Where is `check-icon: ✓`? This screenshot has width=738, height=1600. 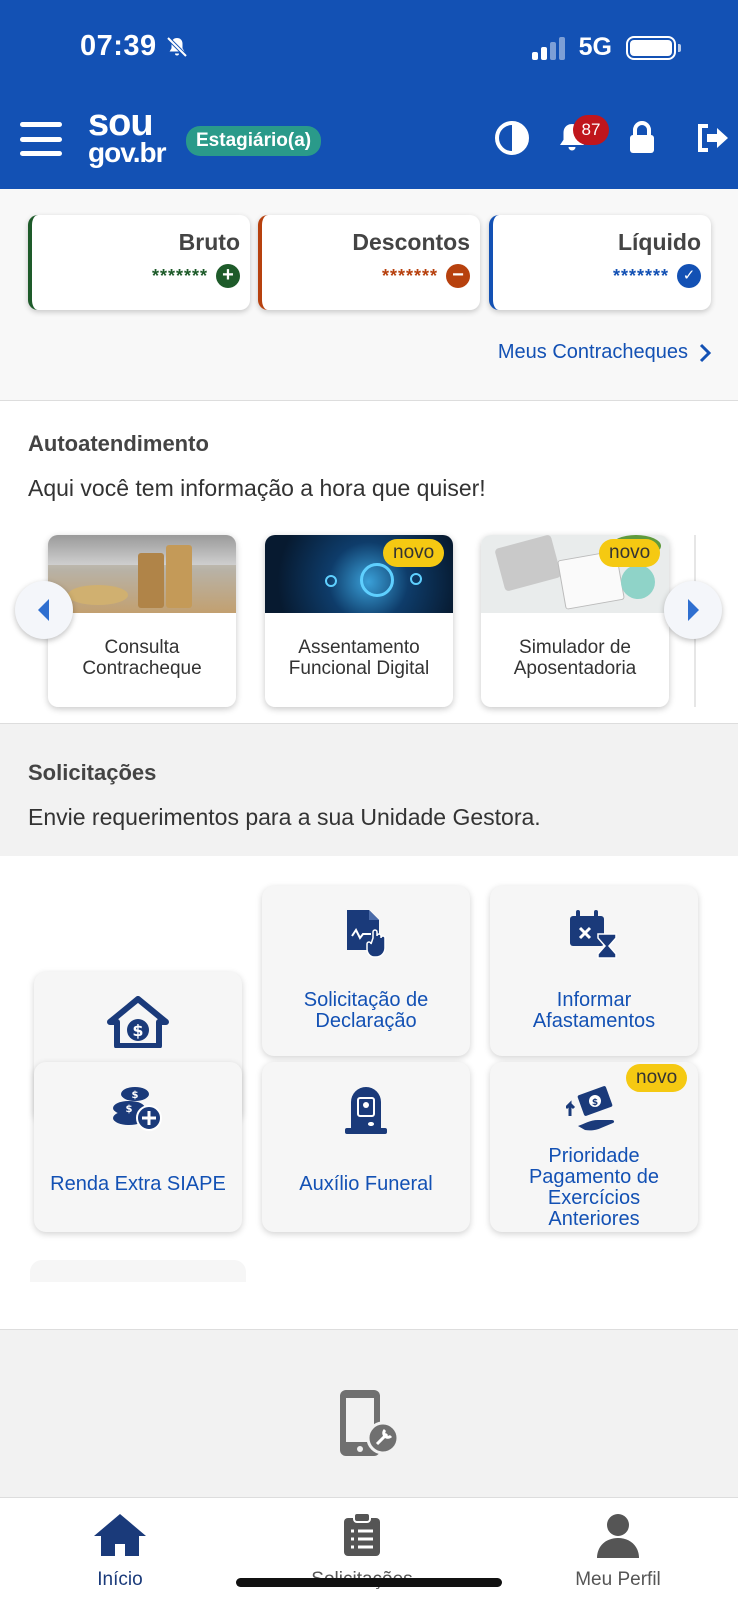
check-icon: ✓ is located at coordinates (689, 276).